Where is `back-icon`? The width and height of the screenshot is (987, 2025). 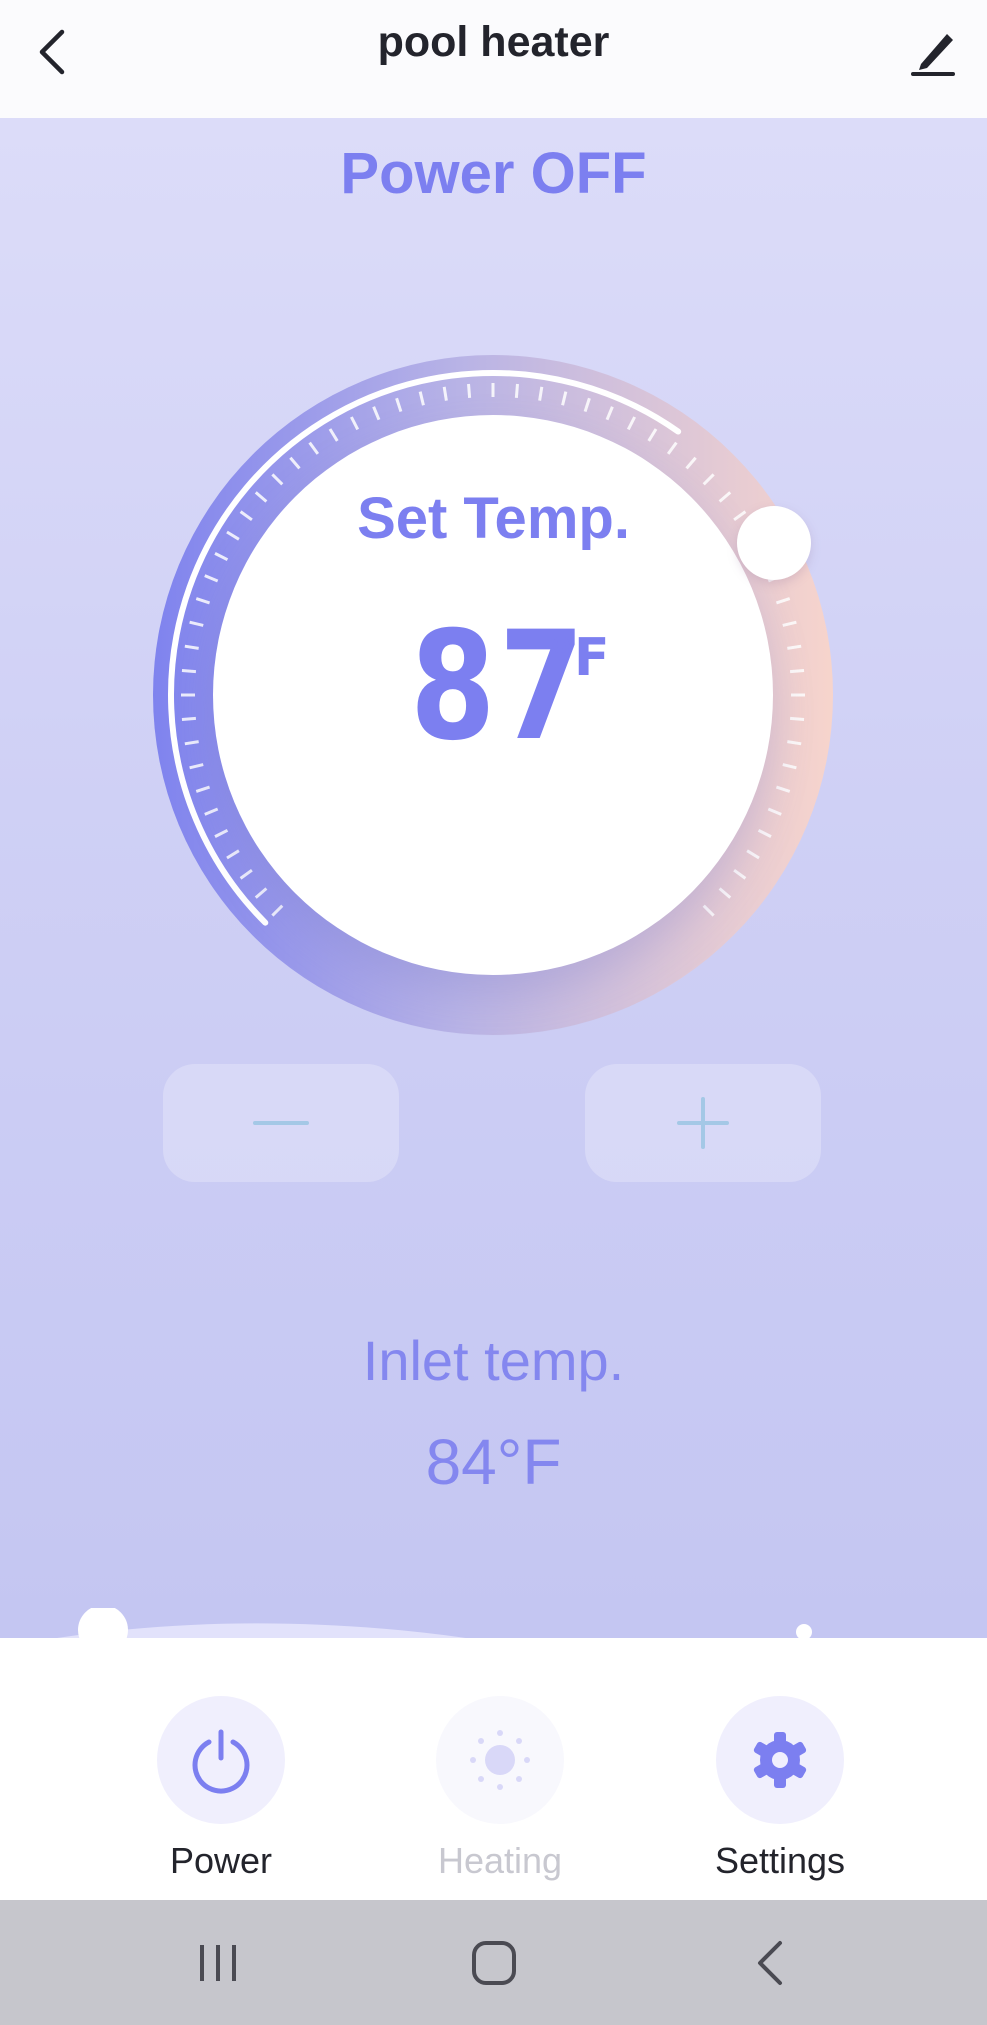
back-icon is located at coordinates (770, 1963).